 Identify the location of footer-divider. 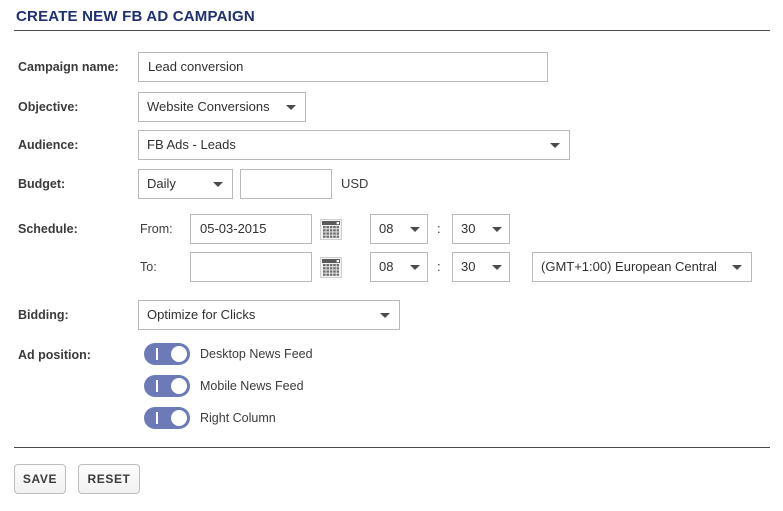
(392, 447).